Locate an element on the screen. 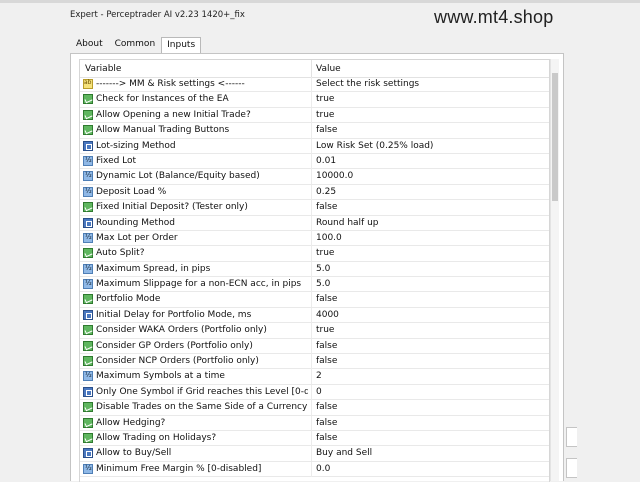  window-title: Expert - Perceptrader AI v2.23 1420+_fix is located at coordinates (157, 15).